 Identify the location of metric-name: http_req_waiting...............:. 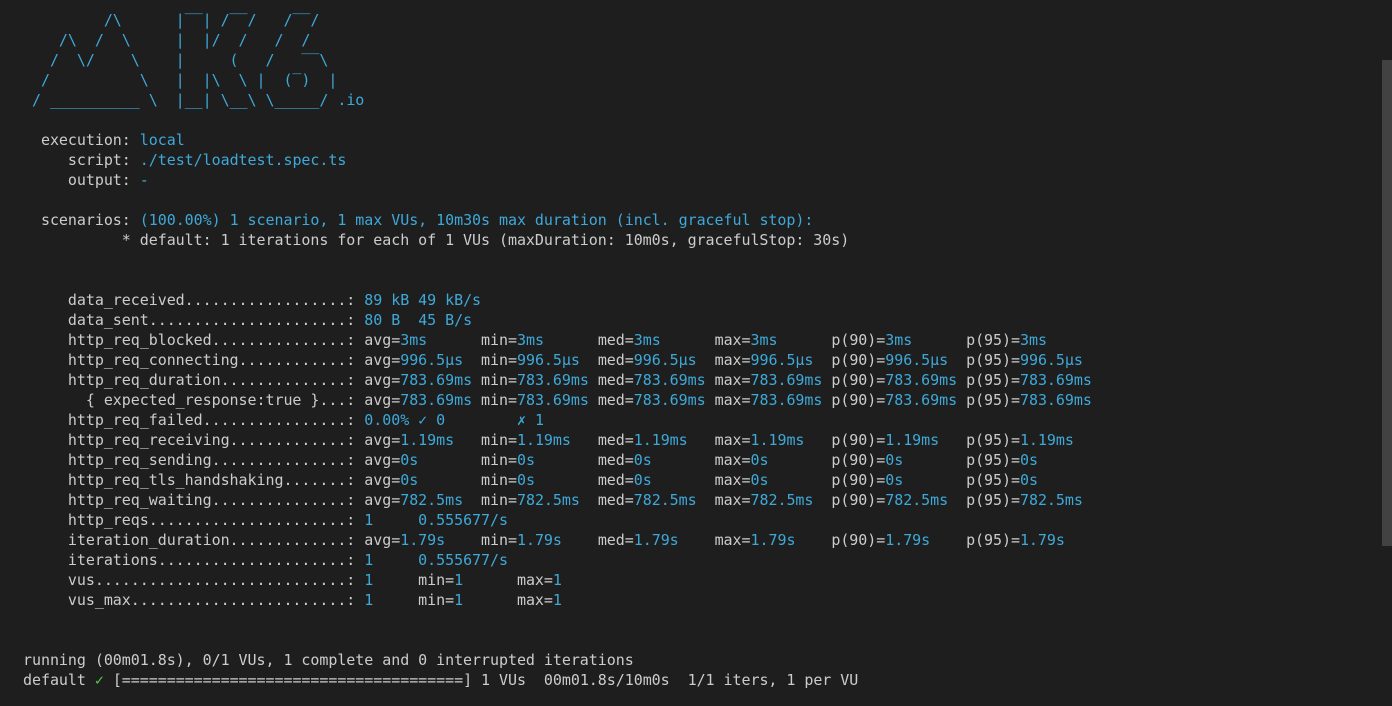
(194, 500).